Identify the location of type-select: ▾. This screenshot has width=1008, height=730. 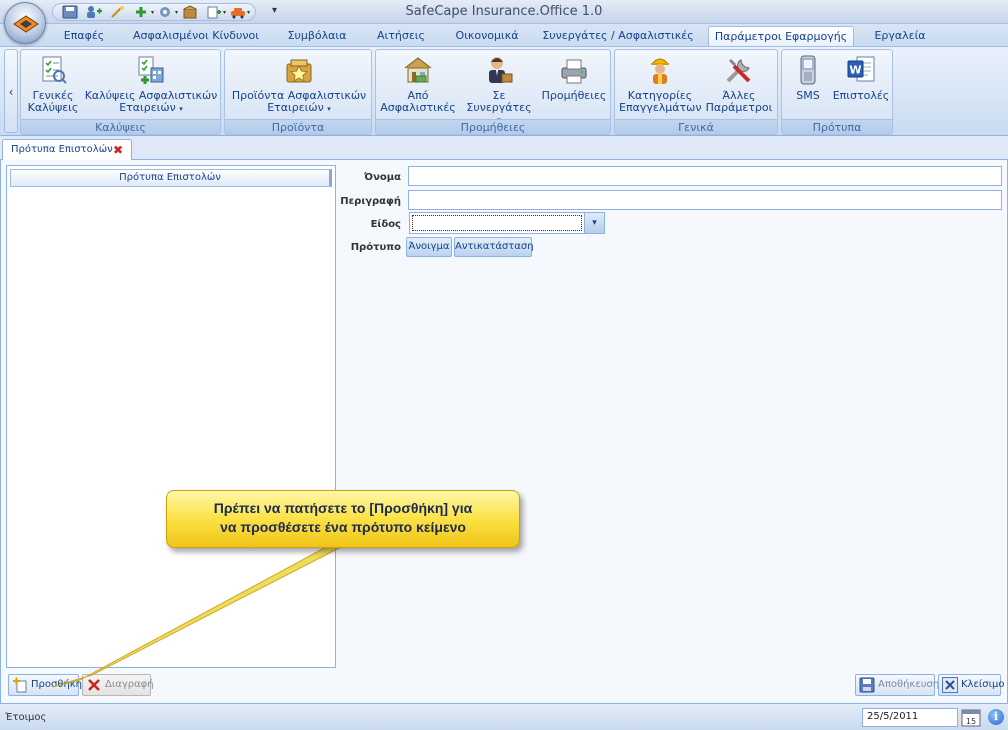
(507, 223).